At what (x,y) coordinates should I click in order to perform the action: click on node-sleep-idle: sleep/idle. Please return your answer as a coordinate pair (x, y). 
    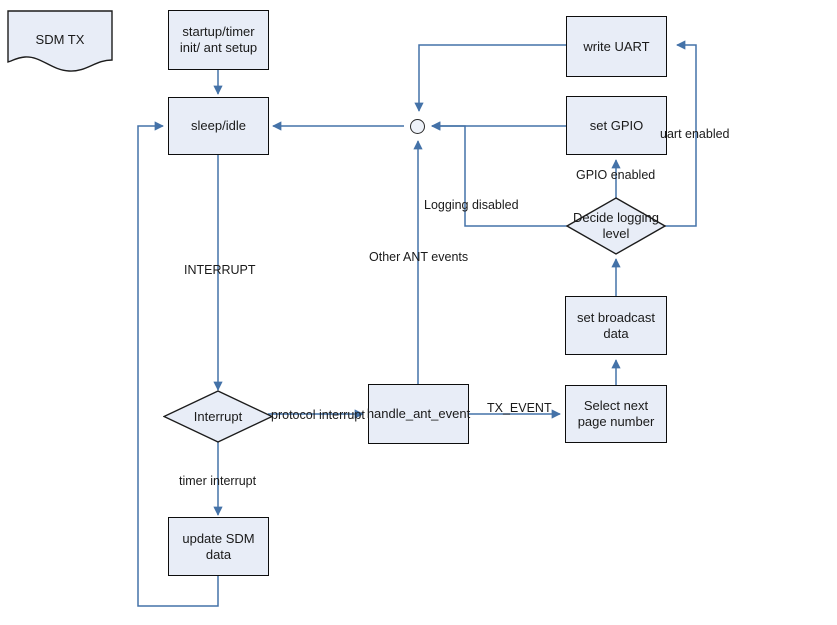
    Looking at the image, I should click on (218, 126).